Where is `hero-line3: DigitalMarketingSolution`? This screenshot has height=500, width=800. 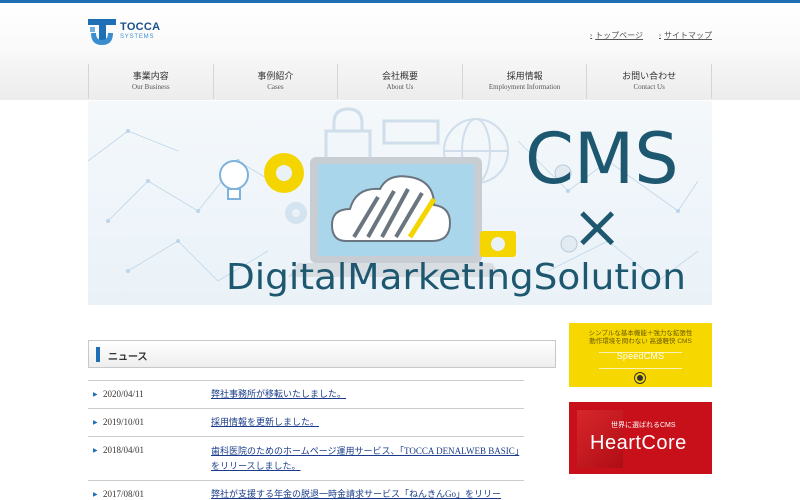
hero-line3: DigitalMarketingSolution is located at coordinates (456, 277).